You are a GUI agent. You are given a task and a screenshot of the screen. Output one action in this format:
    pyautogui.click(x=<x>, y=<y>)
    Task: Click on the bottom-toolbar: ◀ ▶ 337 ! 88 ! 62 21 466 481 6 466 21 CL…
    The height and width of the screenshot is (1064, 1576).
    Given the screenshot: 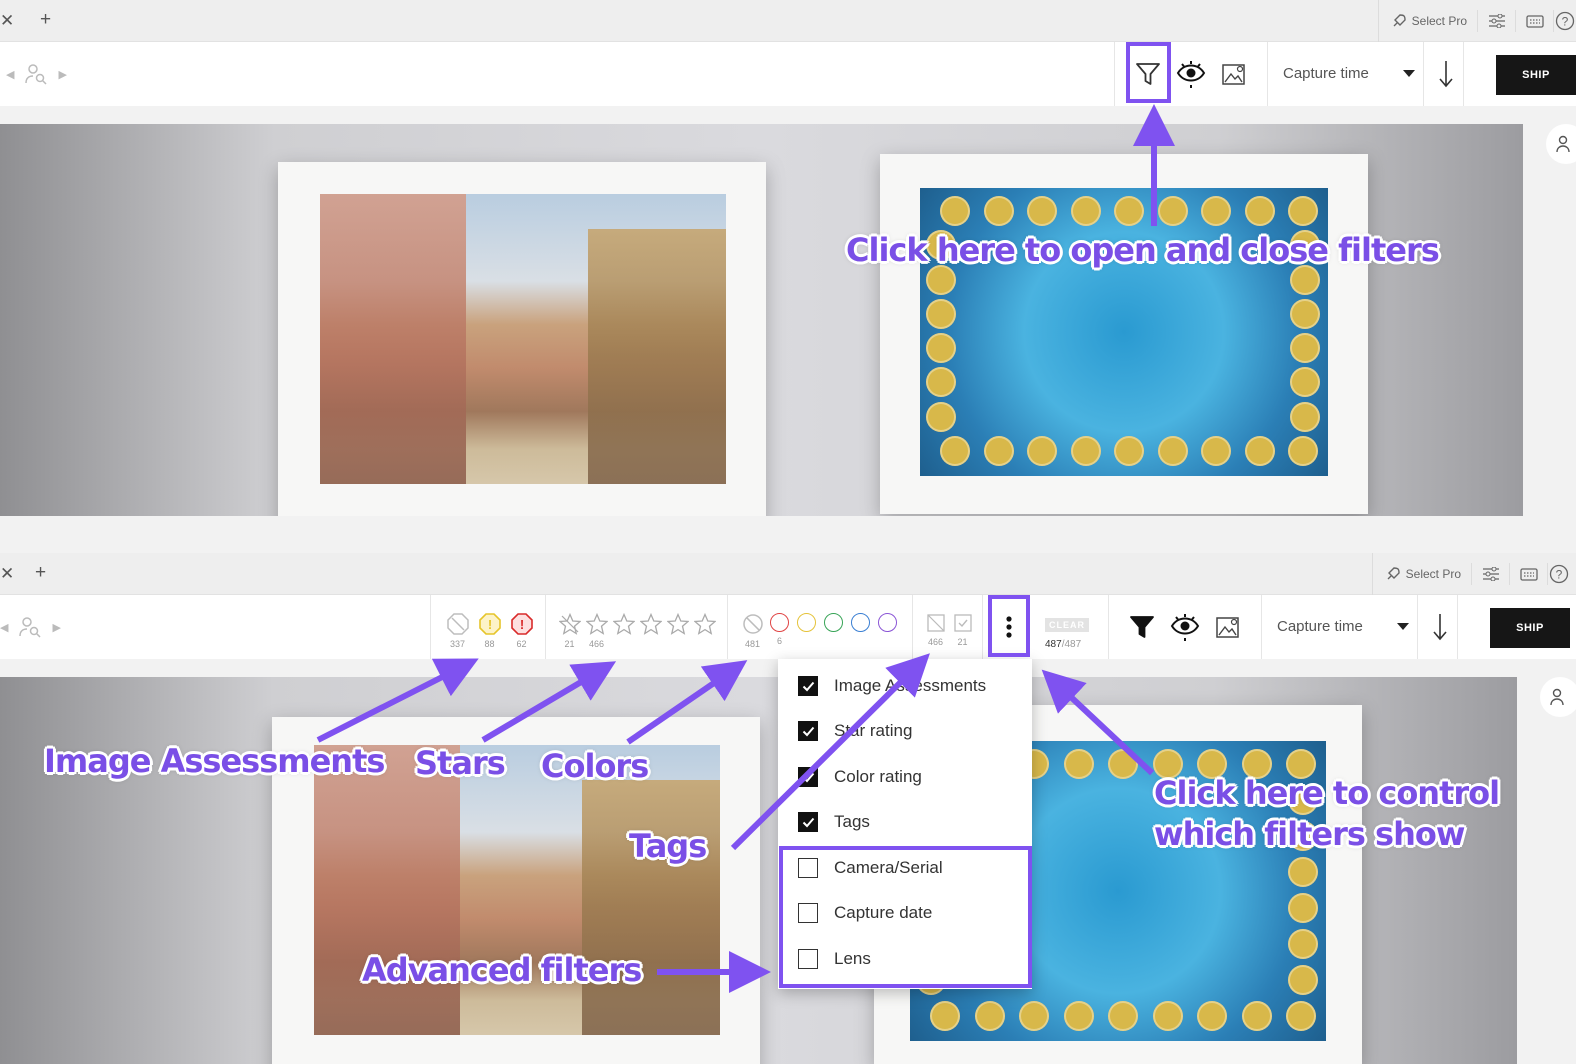 What is the action you would take?
    pyautogui.click(x=788, y=627)
    